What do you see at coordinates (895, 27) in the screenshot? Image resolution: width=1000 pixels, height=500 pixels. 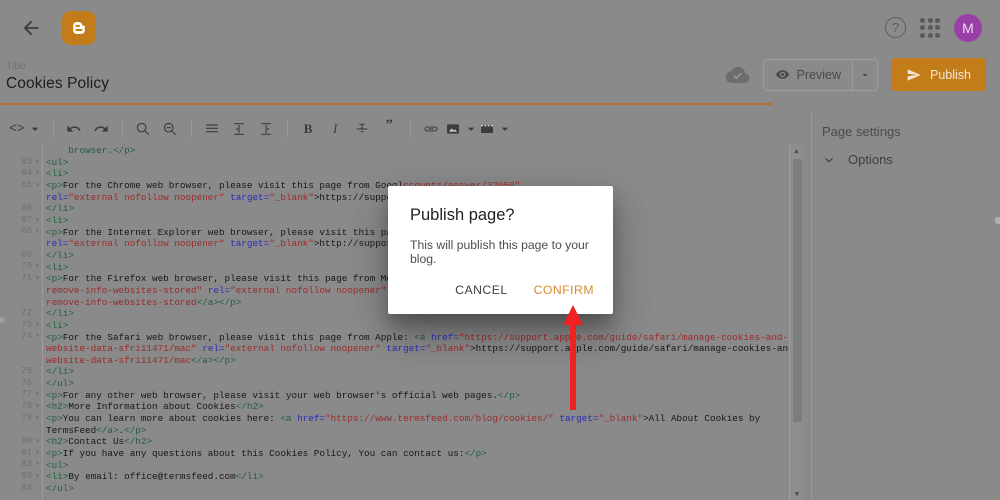 I see `help-icon: ?` at bounding box center [895, 27].